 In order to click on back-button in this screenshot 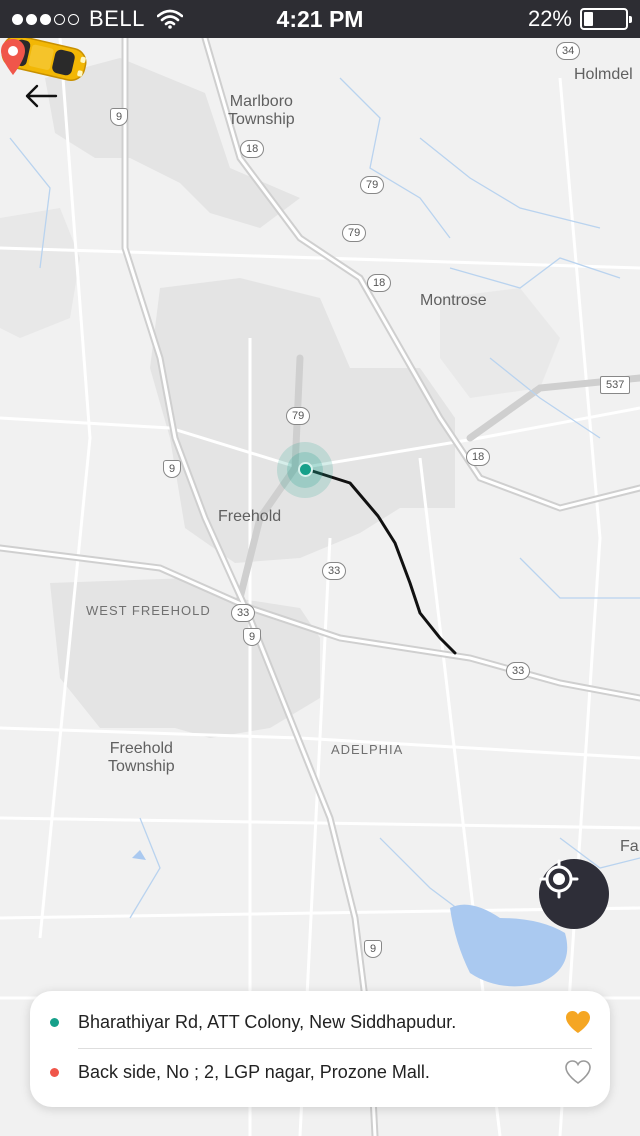, I will do `click(46, 102)`.